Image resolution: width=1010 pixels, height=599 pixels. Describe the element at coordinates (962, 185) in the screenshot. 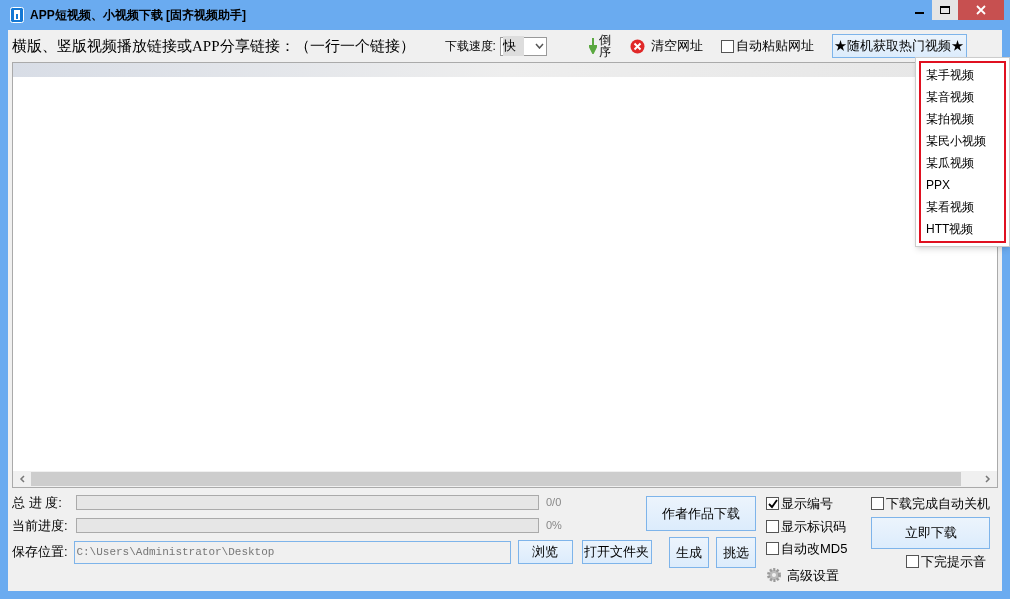

I see `menu-item: PPX` at that location.